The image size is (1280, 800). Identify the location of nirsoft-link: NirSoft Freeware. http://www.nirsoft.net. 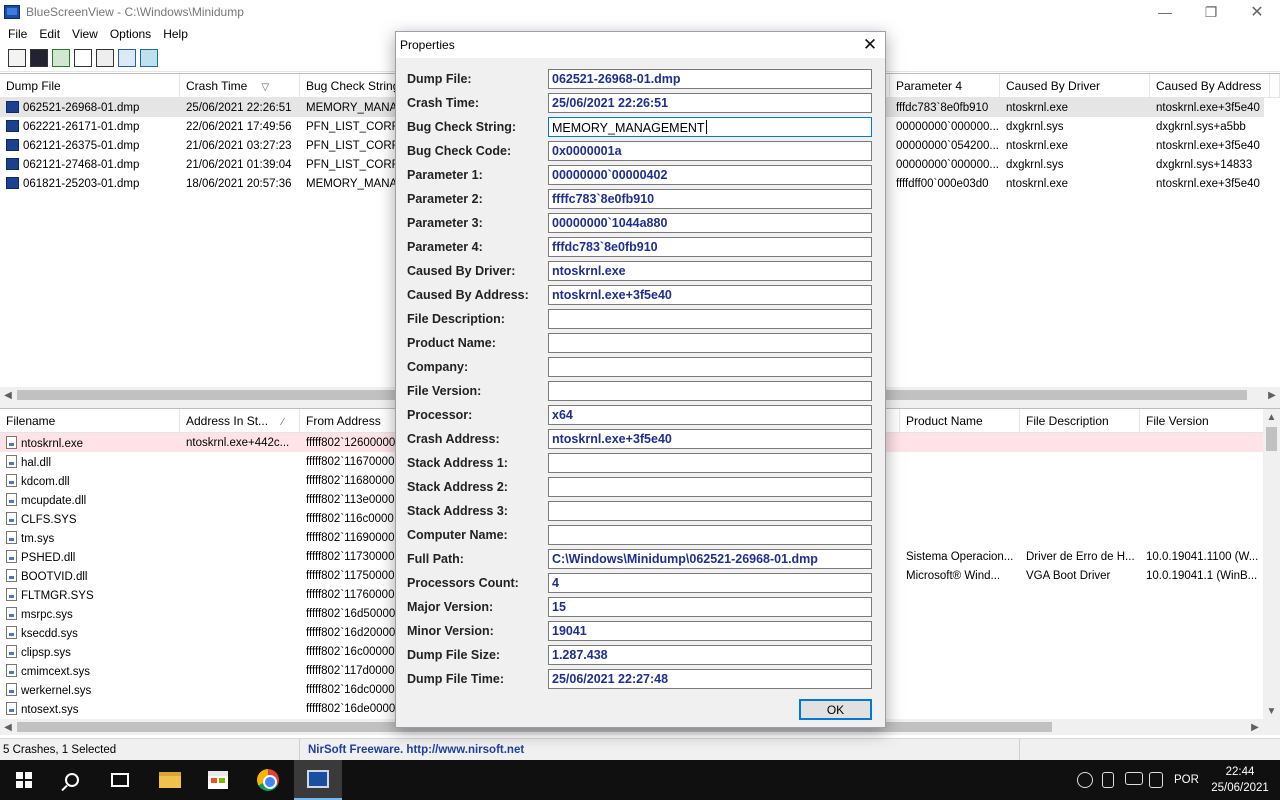
(660, 749).